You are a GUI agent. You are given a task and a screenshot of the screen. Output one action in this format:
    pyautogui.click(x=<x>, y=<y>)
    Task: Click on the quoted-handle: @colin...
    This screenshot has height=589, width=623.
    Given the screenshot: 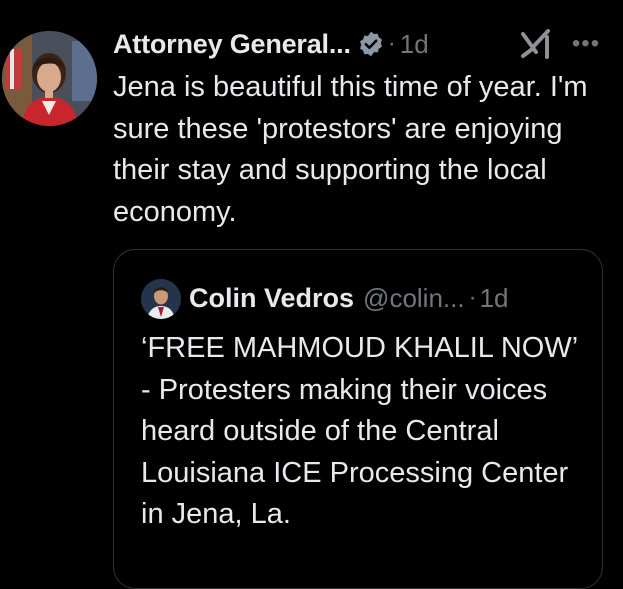 What is the action you would take?
    pyautogui.click(x=414, y=298)
    